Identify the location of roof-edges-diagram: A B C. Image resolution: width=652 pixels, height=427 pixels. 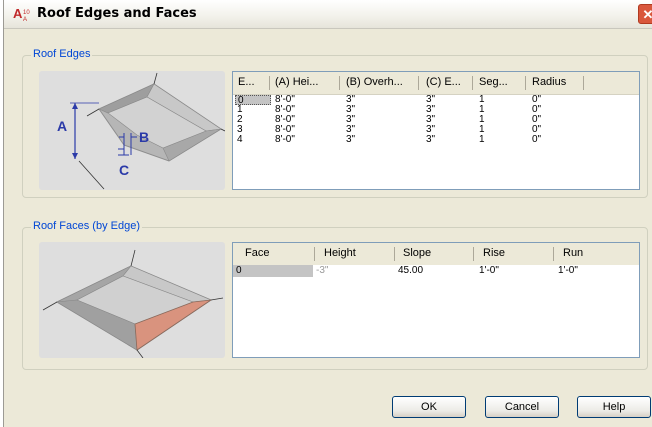
(141, 131).